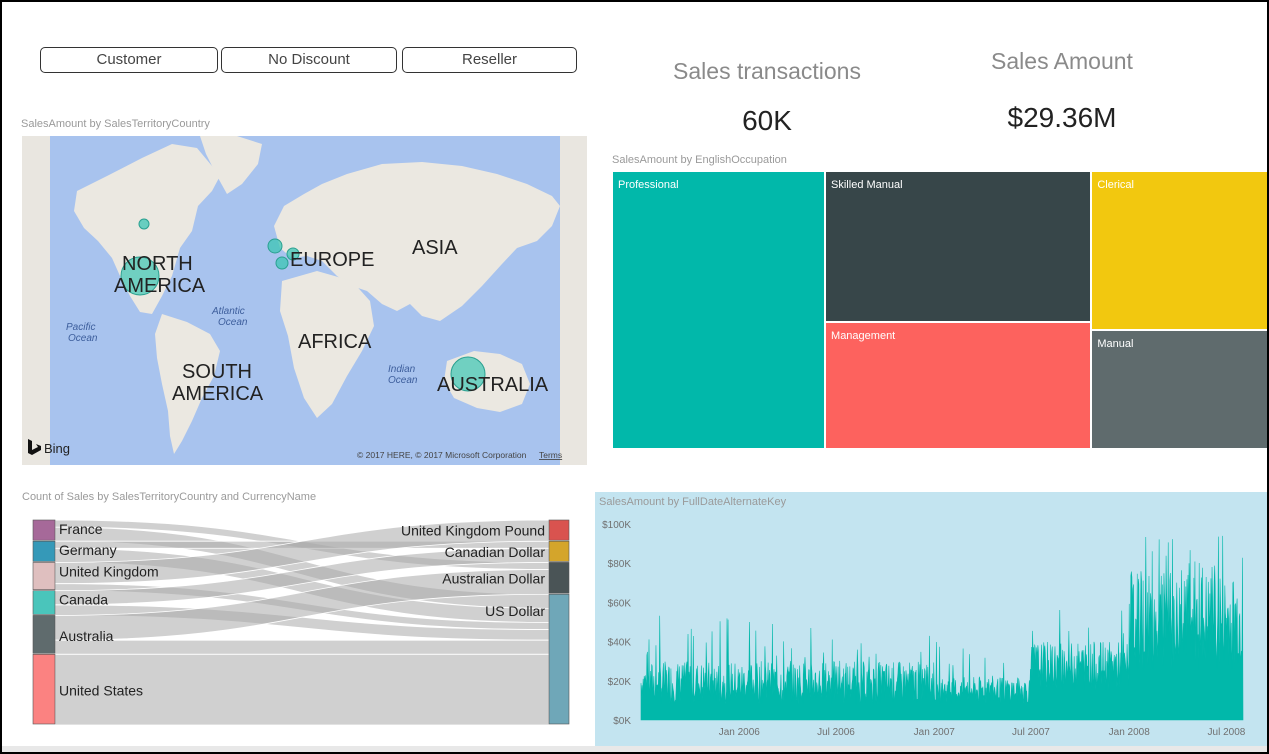  What do you see at coordinates (129, 60) in the screenshot?
I see `slicer-customer-button: Customer` at bounding box center [129, 60].